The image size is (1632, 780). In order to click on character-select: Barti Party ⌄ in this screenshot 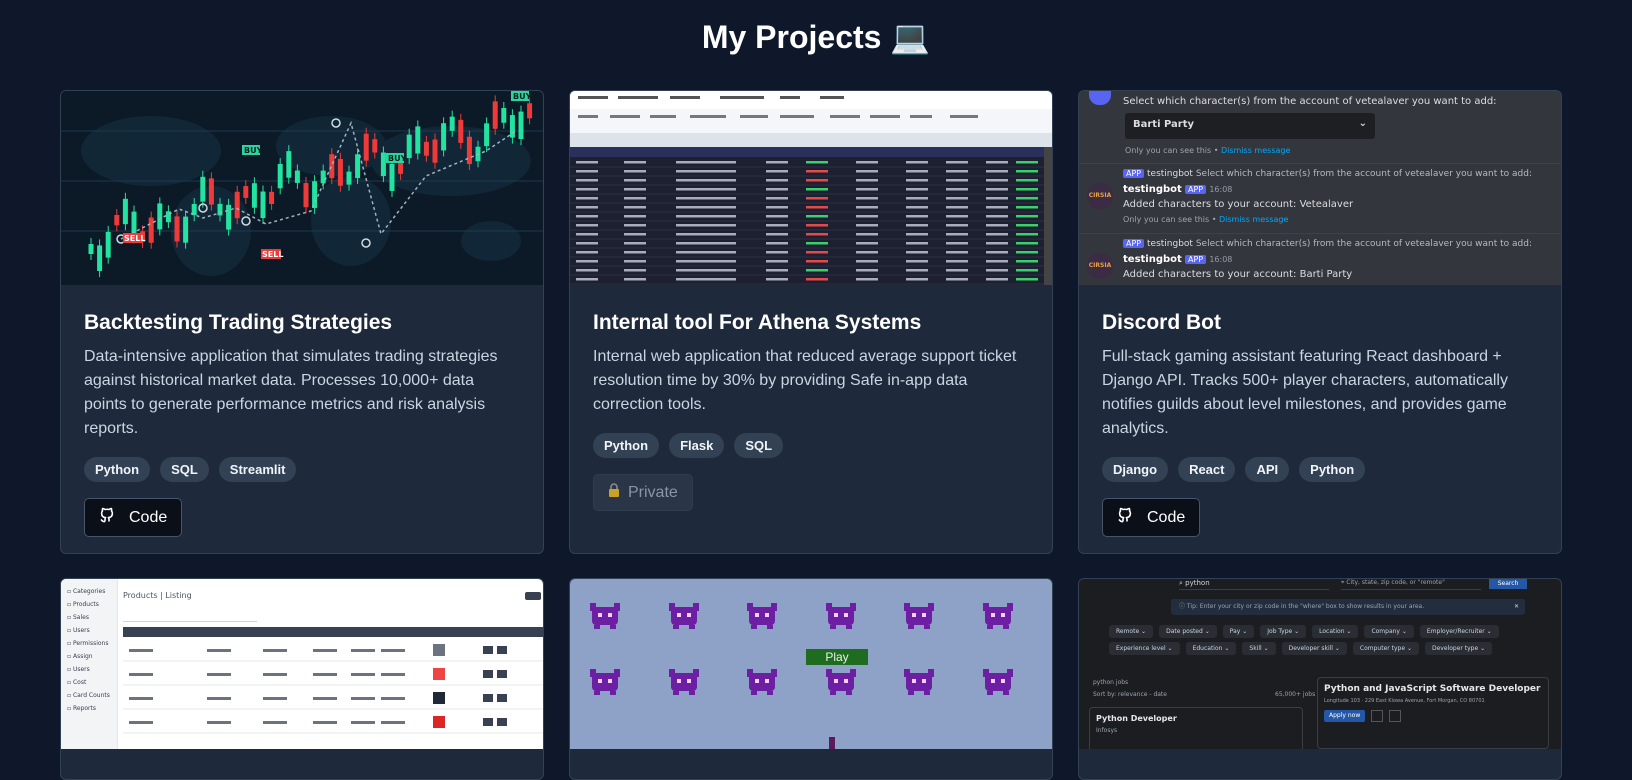, I will do `click(1250, 126)`.